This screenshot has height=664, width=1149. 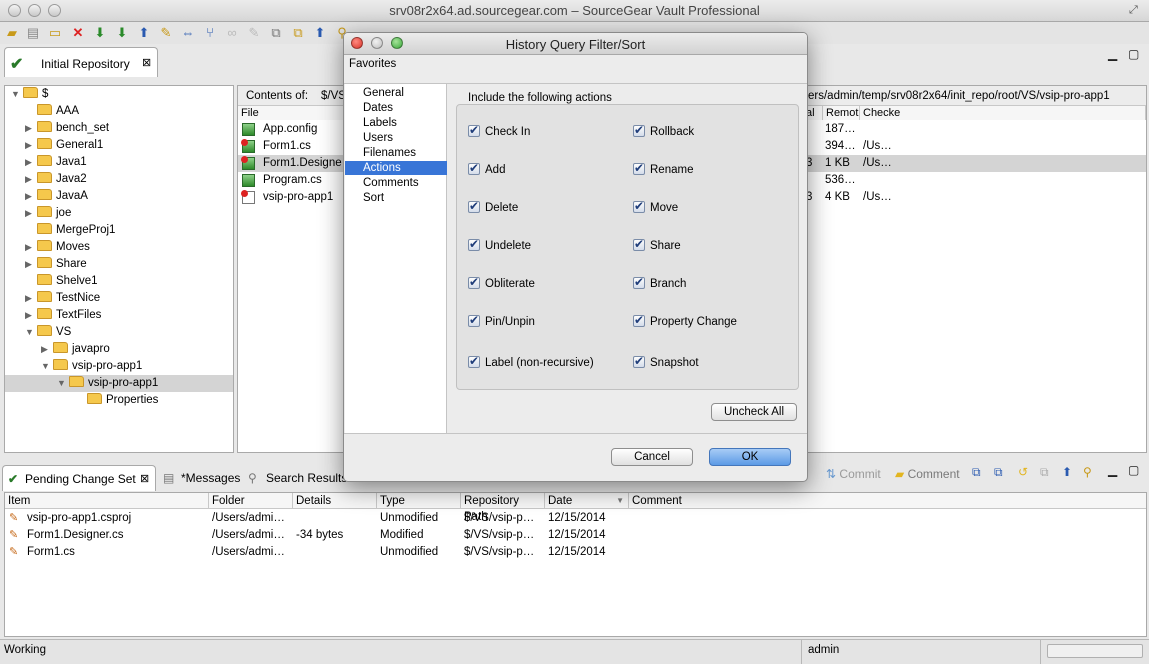 I want to click on actions-group-title: Include the following actions, so click(x=540, y=98).